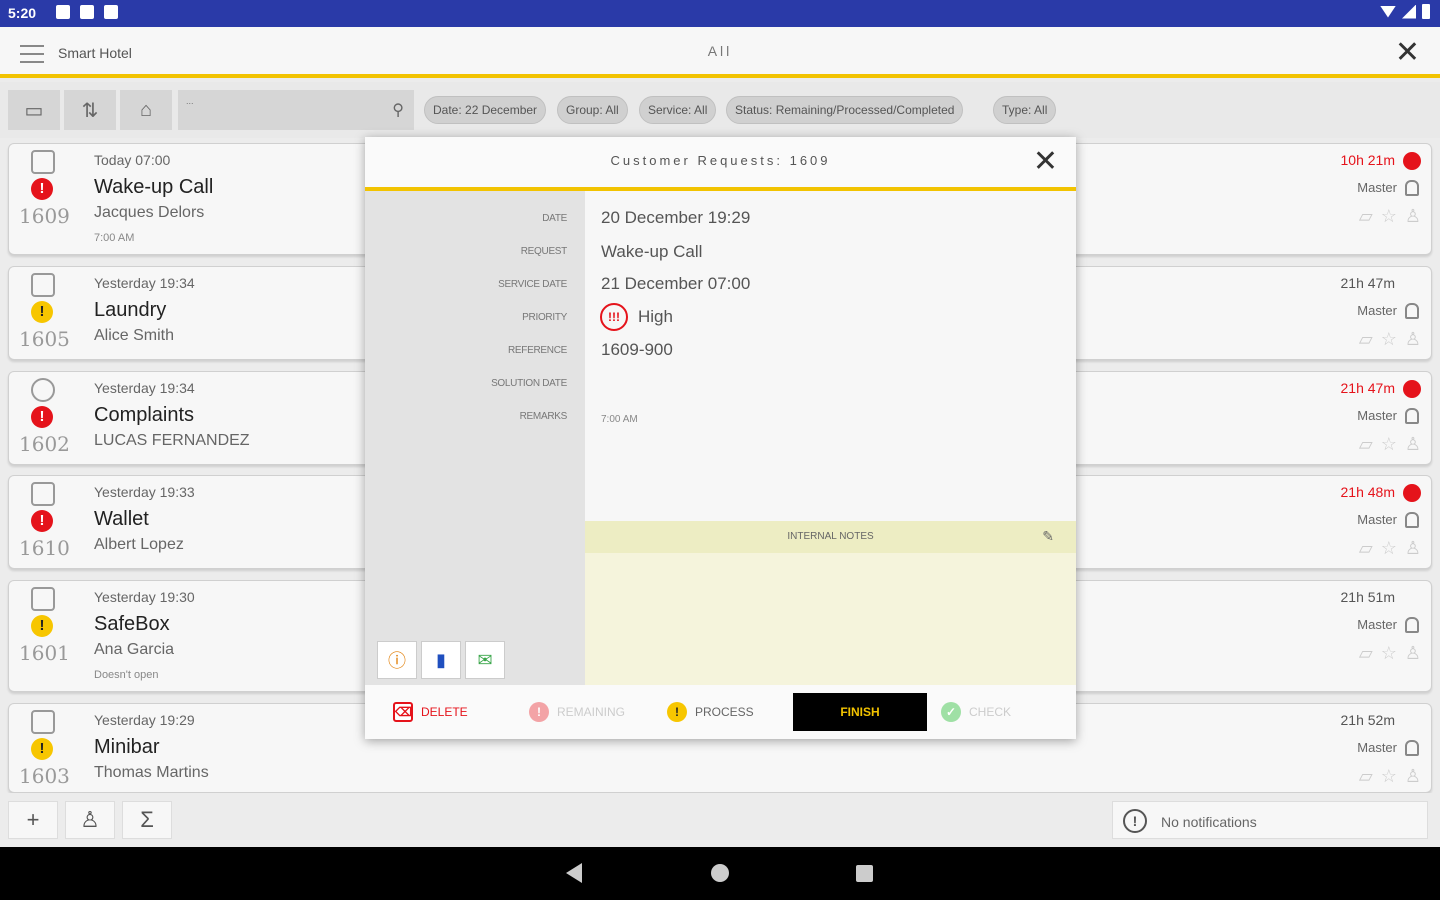 The image size is (1440, 900). What do you see at coordinates (720, 160) in the screenshot?
I see `dialog-title: Customer Requests: 1609` at bounding box center [720, 160].